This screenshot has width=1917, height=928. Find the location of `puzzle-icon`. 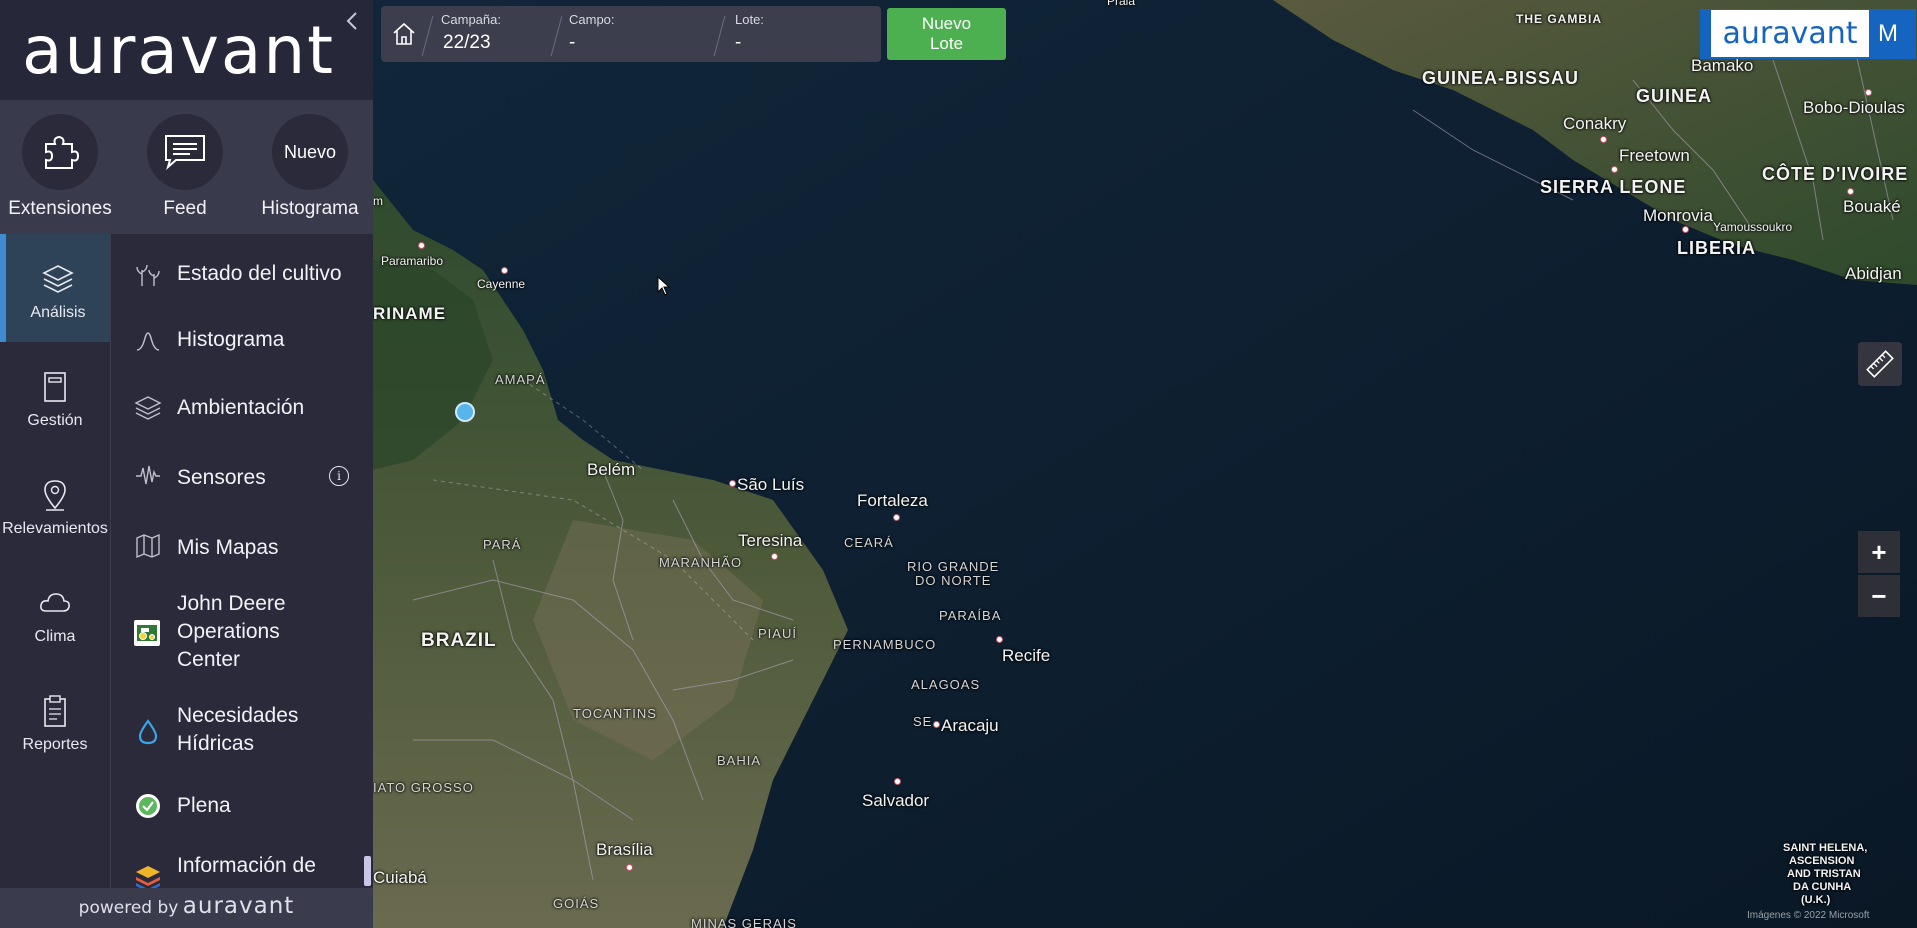

puzzle-icon is located at coordinates (62, 152).